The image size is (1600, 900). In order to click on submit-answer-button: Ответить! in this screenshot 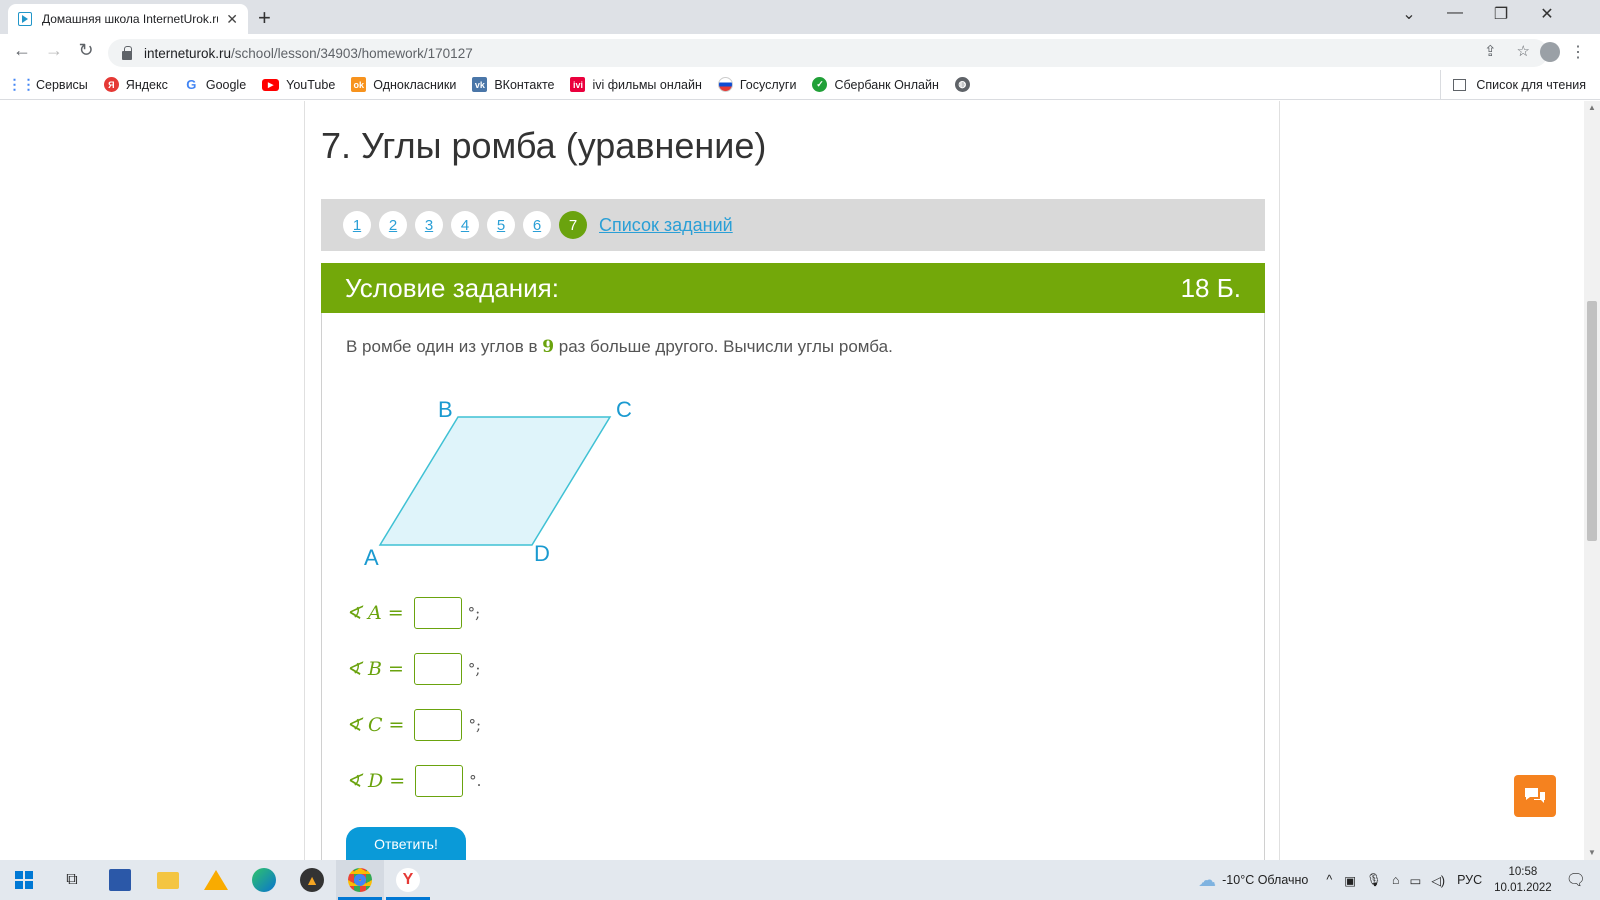, I will do `click(406, 843)`.